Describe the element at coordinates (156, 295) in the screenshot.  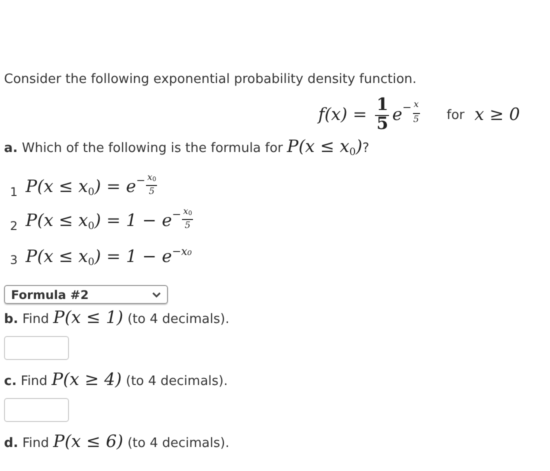
I see `chevron-down-icon` at that location.